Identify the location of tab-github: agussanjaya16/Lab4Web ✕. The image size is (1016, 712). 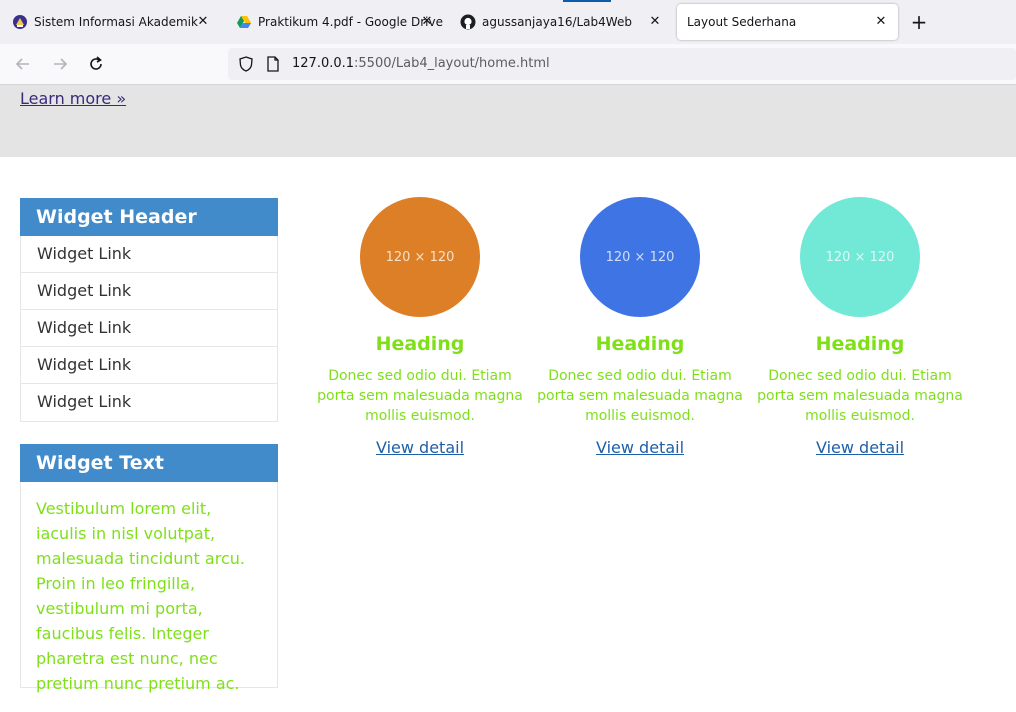
(561, 22).